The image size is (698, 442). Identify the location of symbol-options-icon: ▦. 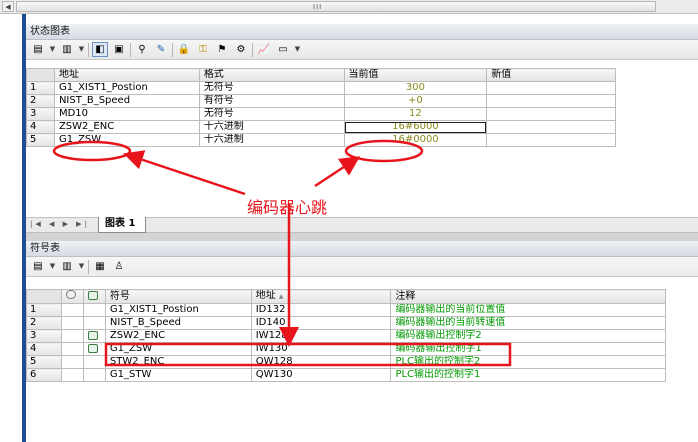
(100, 266).